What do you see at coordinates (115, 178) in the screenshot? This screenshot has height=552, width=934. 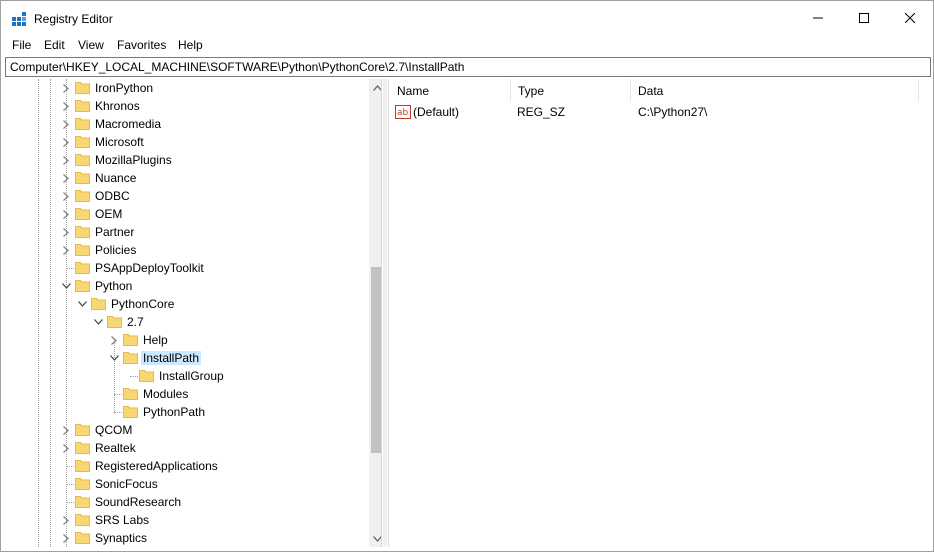 I see `tree-item-label: Nuance` at bounding box center [115, 178].